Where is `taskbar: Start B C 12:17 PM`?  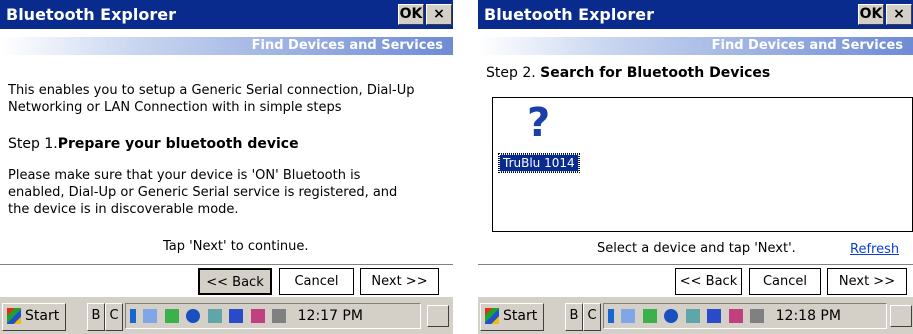 taskbar: Start B C 12:17 PM is located at coordinates (226, 315).